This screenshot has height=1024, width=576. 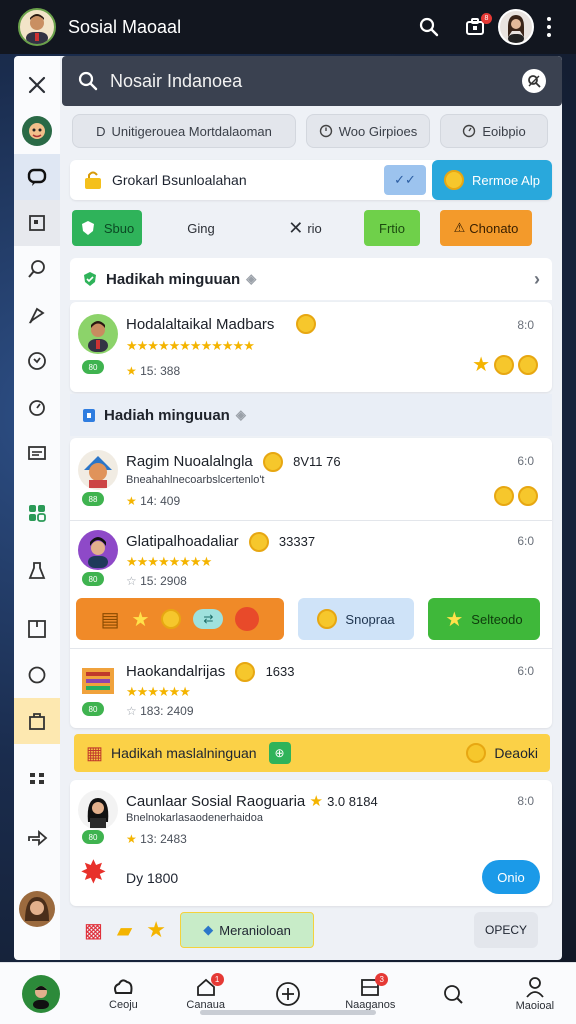 What do you see at coordinates (535, 987) in the screenshot?
I see `user-icon` at bounding box center [535, 987].